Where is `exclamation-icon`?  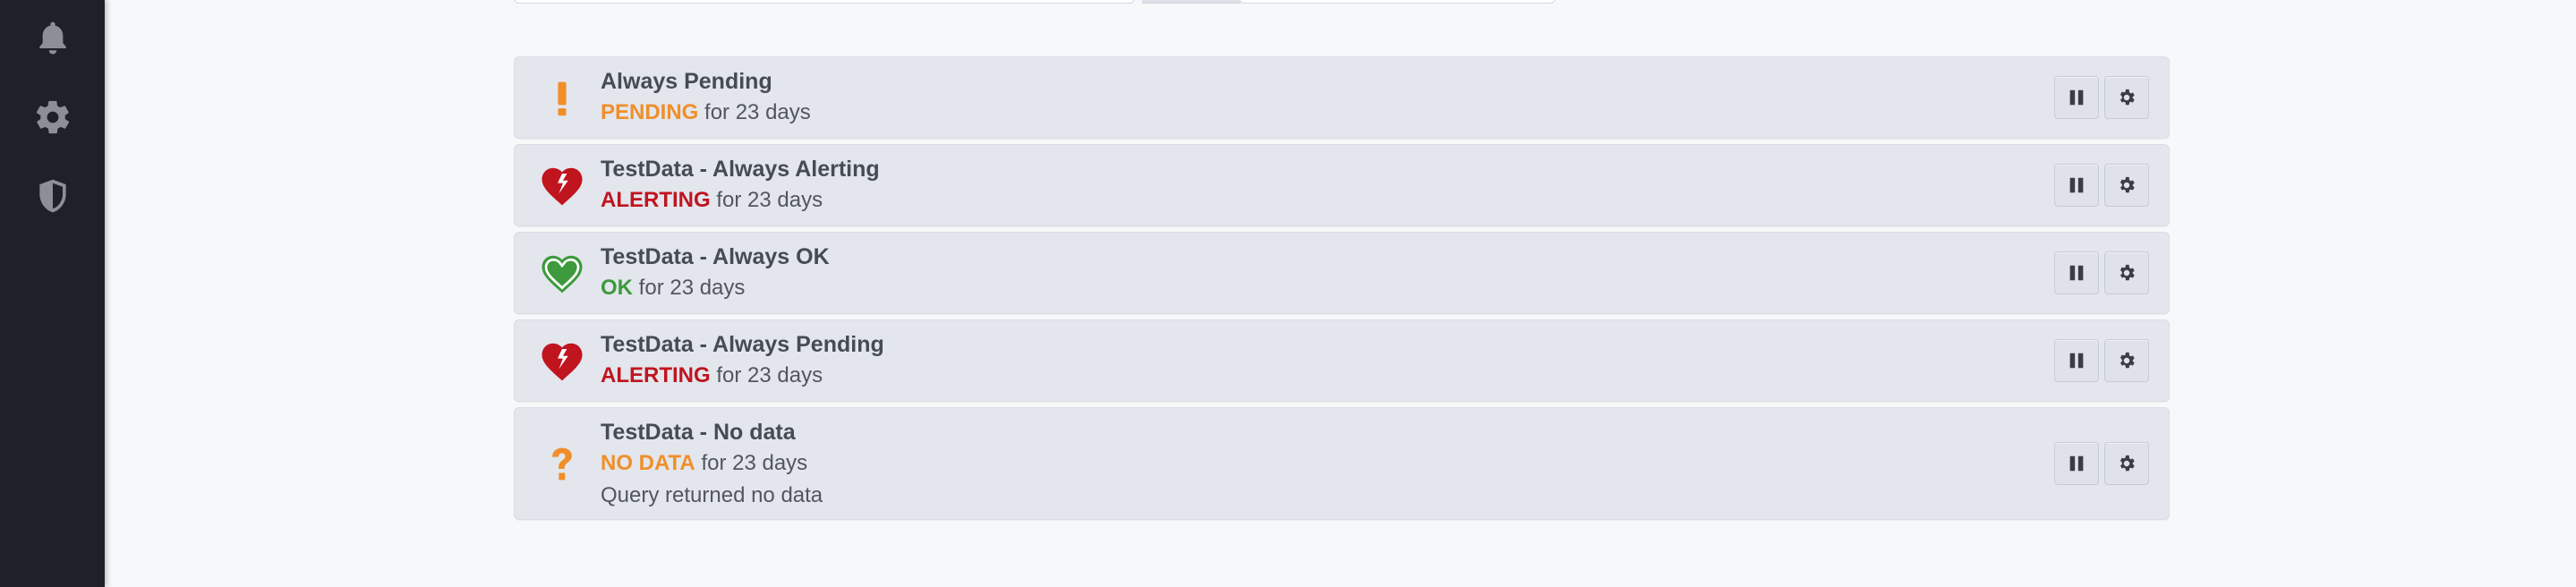
exclamation-icon is located at coordinates (562, 98).